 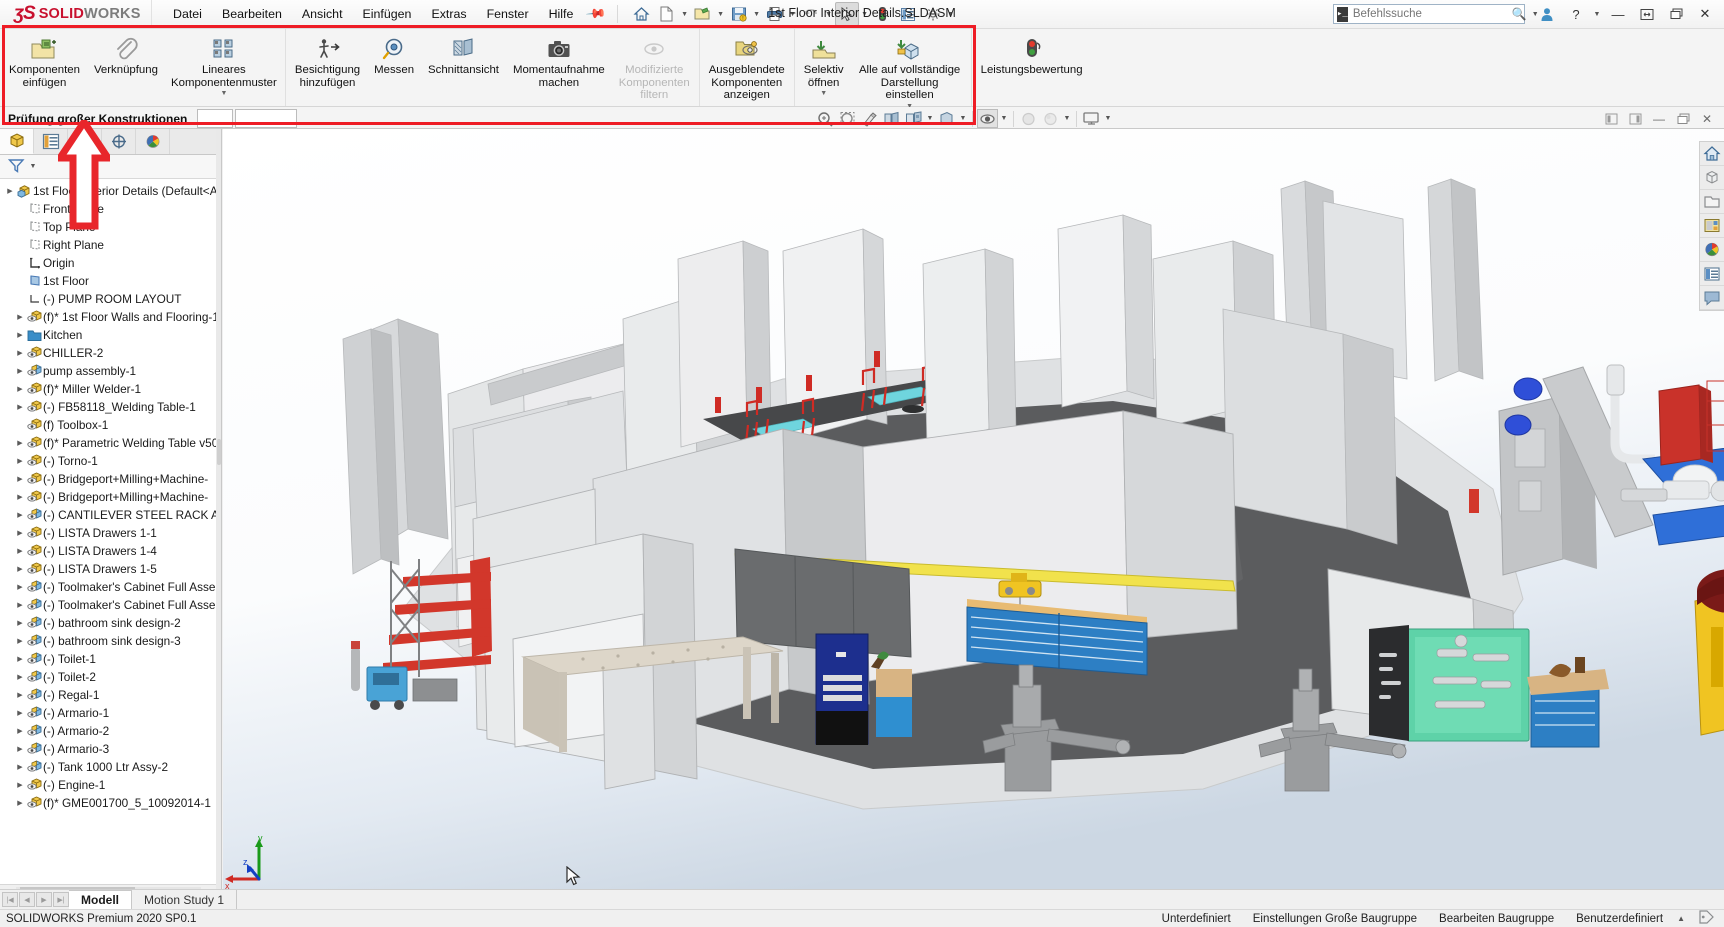 I want to click on tree-item: ▶ (-) Armario-3, so click(x=108, y=749).